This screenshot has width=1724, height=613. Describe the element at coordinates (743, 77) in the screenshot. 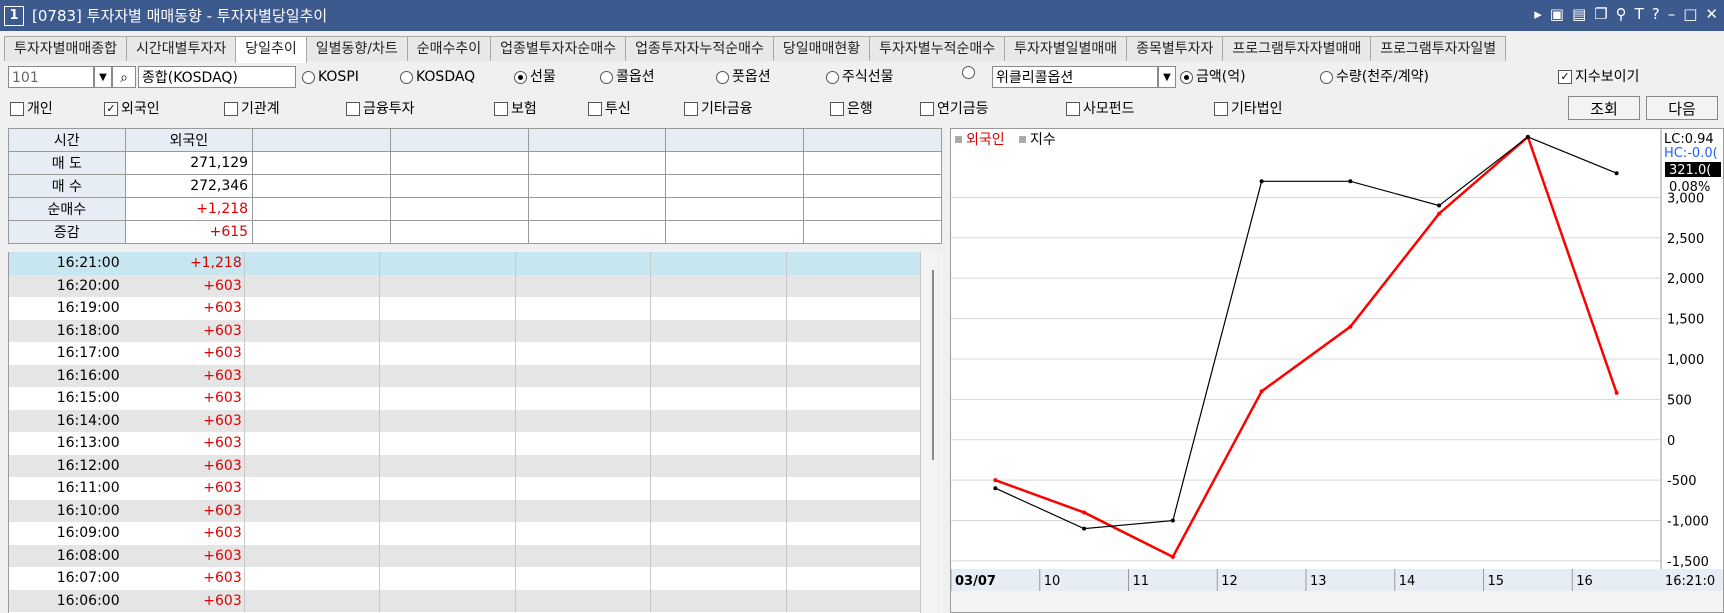

I see `market-radio-4: 풋옵션` at that location.